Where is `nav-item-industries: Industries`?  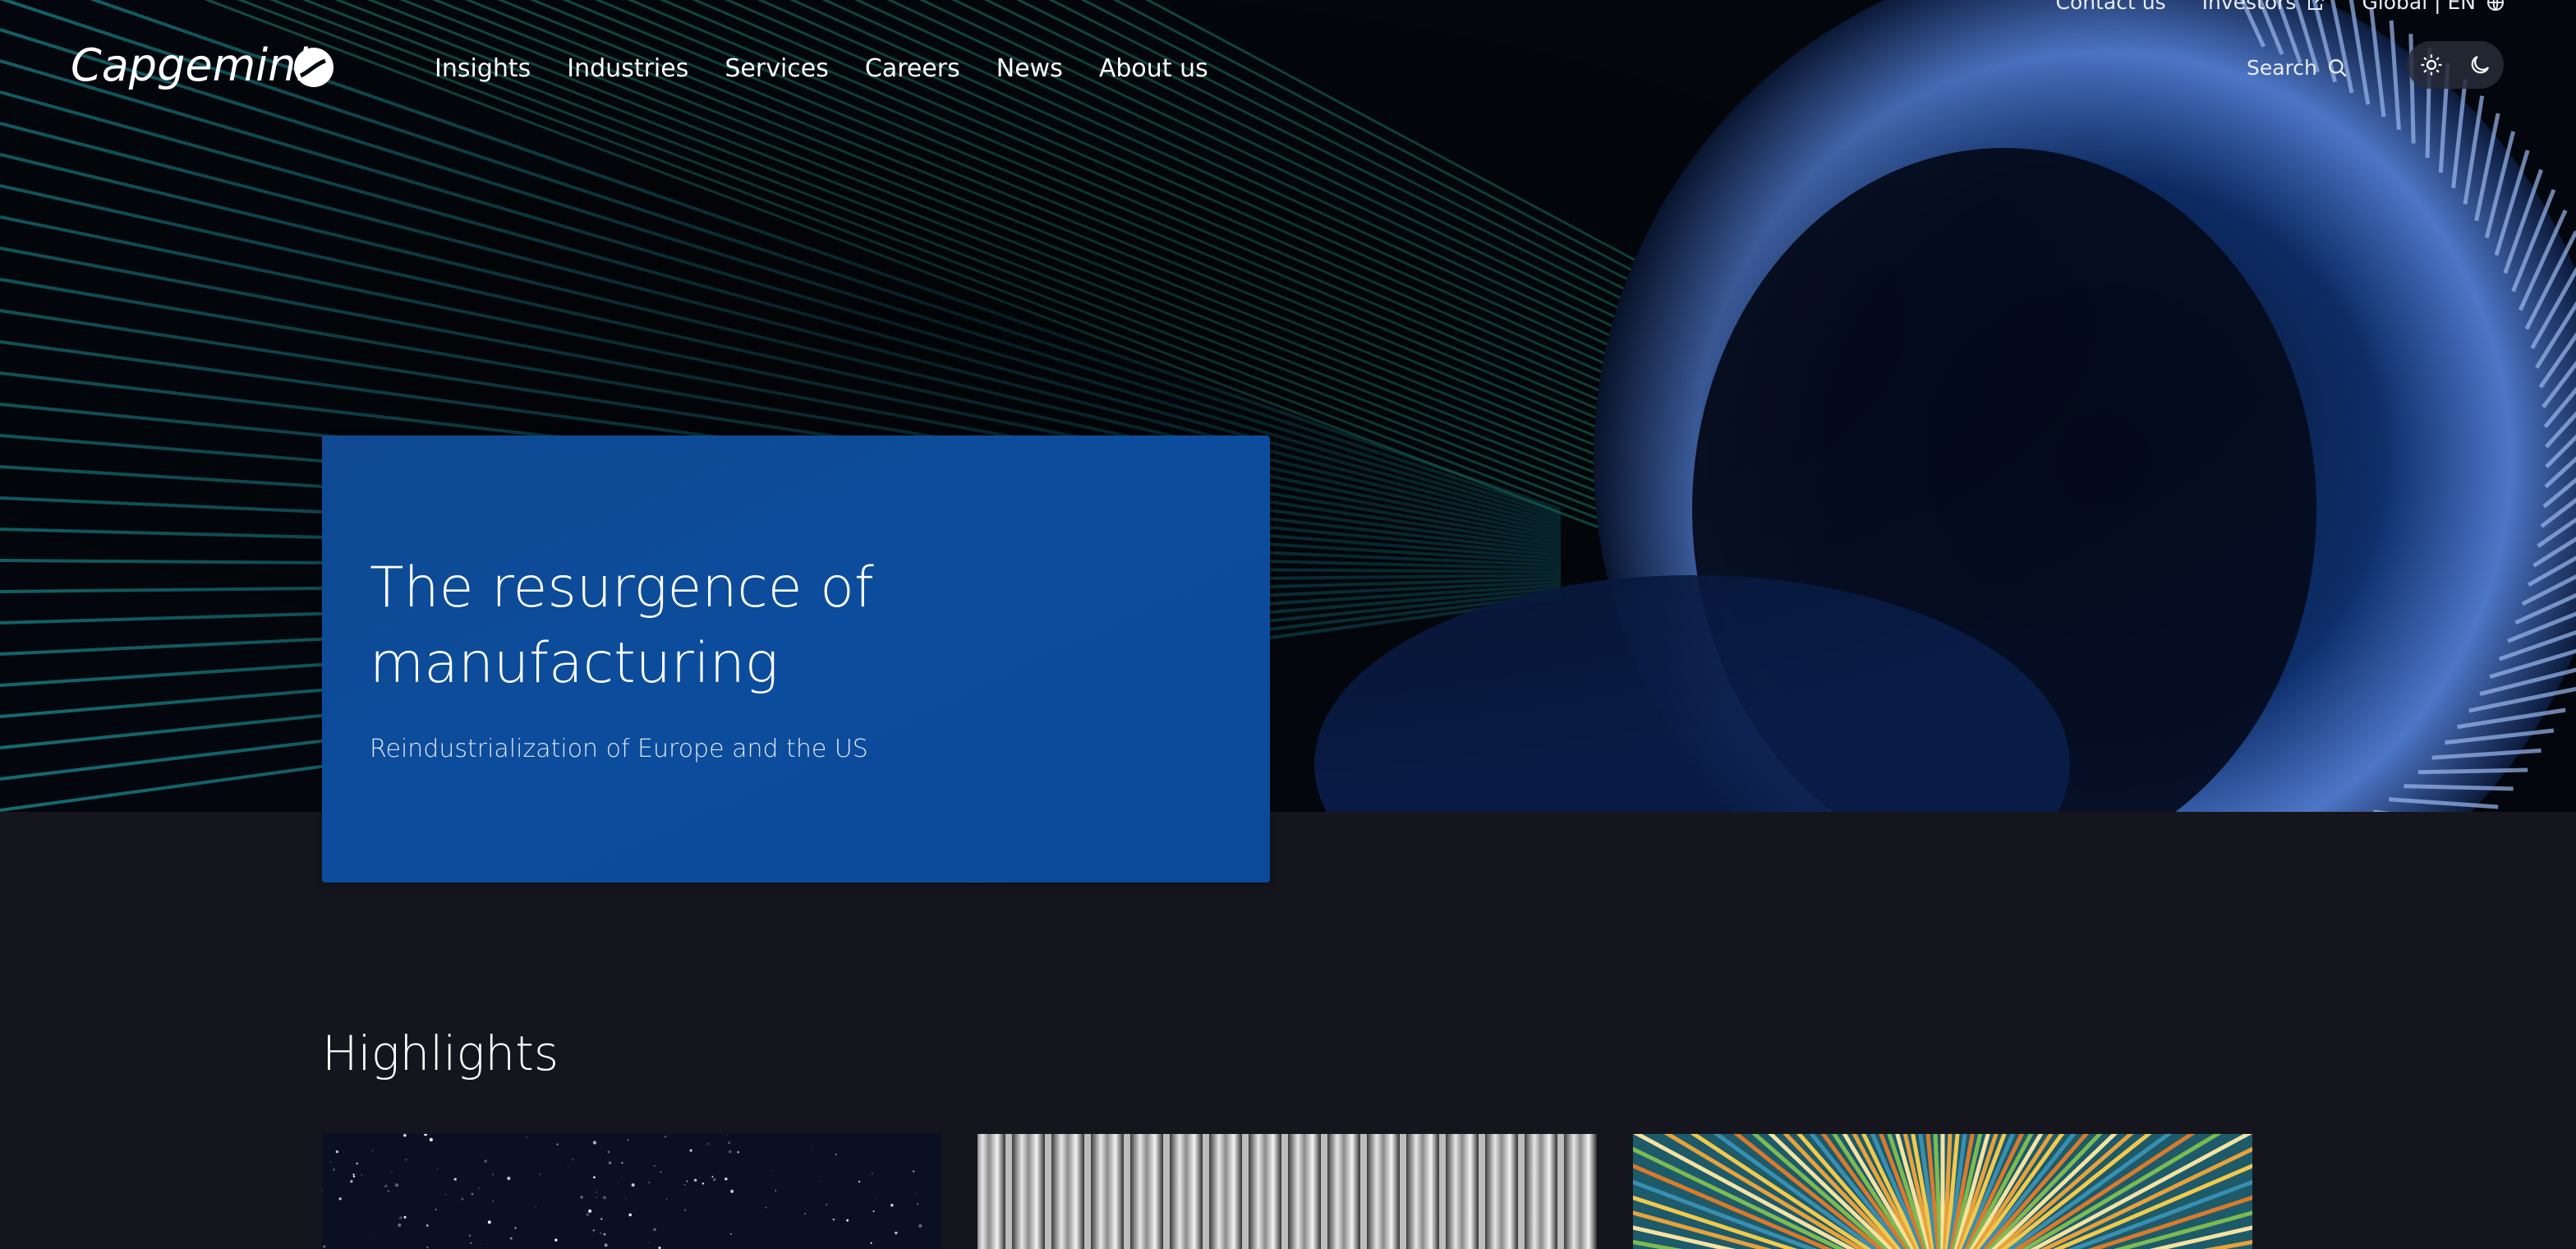
nav-item-industries: Industries is located at coordinates (627, 68).